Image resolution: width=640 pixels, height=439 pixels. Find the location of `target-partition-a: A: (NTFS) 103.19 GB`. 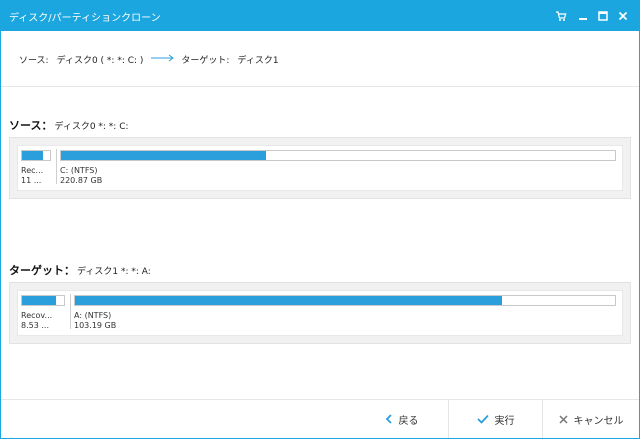

target-partition-a: A: (NTFS) 103.19 GB is located at coordinates (345, 313).